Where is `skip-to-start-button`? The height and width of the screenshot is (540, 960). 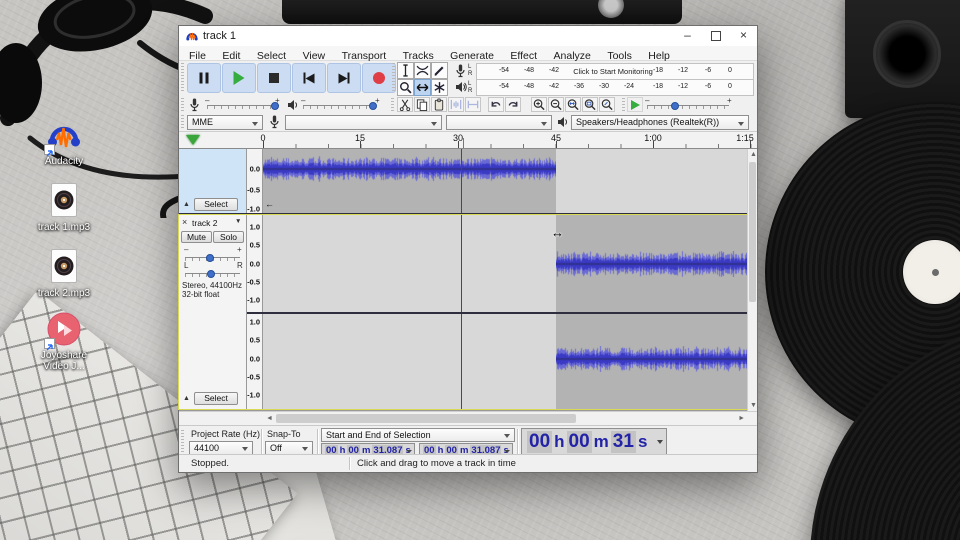 skip-to-start-button is located at coordinates (309, 78).